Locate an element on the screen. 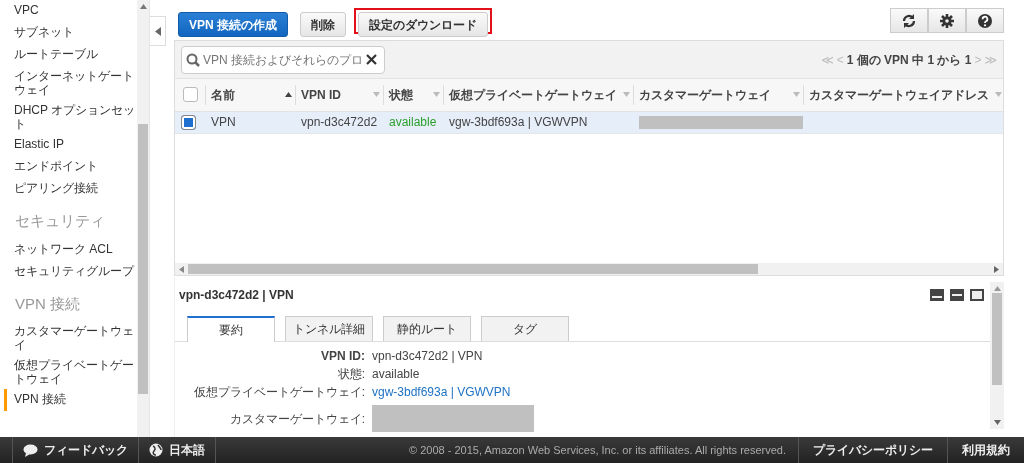 This screenshot has height=463, width=1024. sidebar-item: エンドポイント is located at coordinates (71, 167).